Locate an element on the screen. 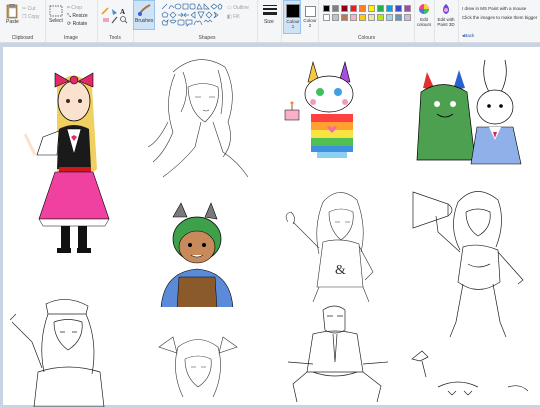  drawing-rainbow-cat is located at coordinates (333, 117).